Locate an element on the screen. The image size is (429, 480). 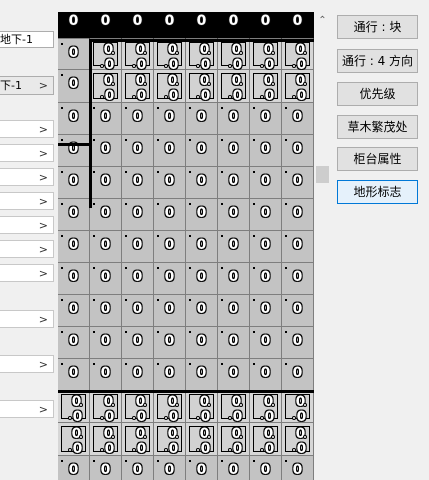
bush-button: 草木繁茂处 is located at coordinates (377, 127).